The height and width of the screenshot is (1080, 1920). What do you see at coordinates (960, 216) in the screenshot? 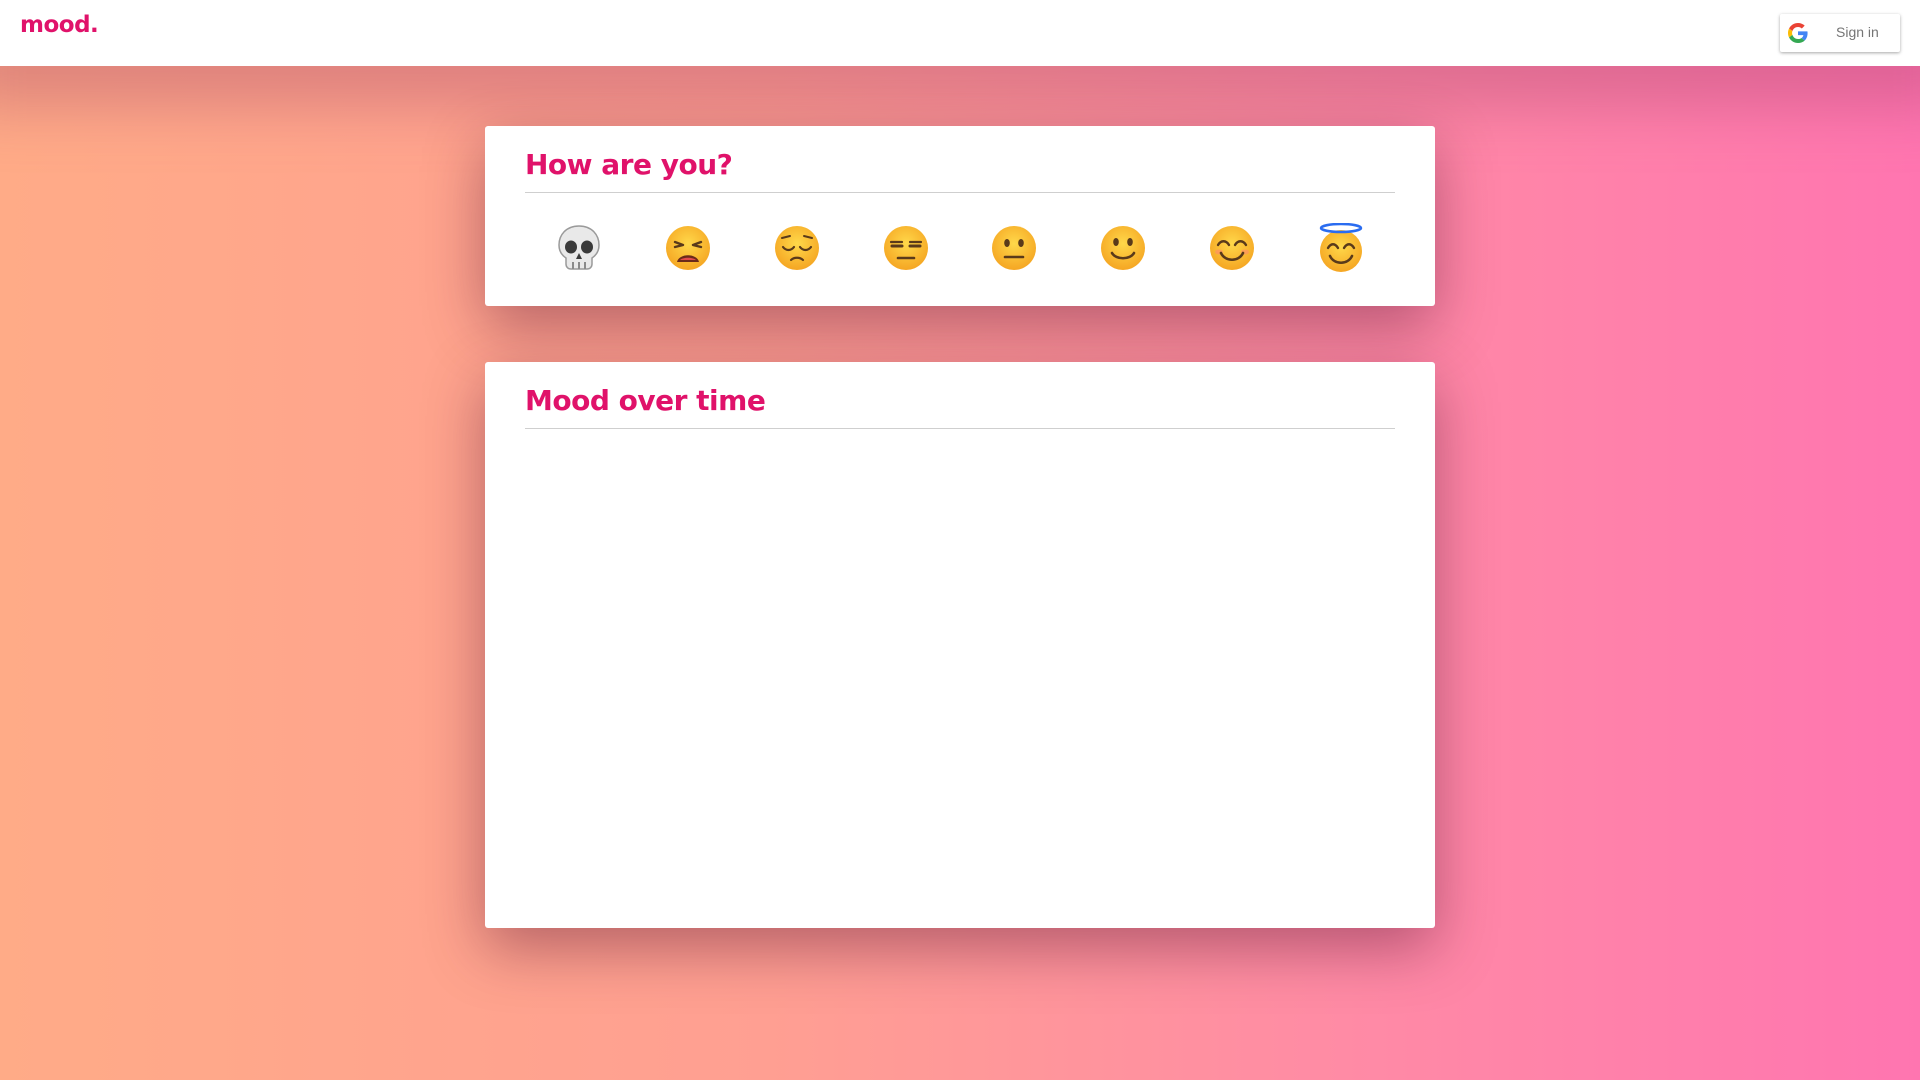
I see `mood-input-card: How are you?` at bounding box center [960, 216].